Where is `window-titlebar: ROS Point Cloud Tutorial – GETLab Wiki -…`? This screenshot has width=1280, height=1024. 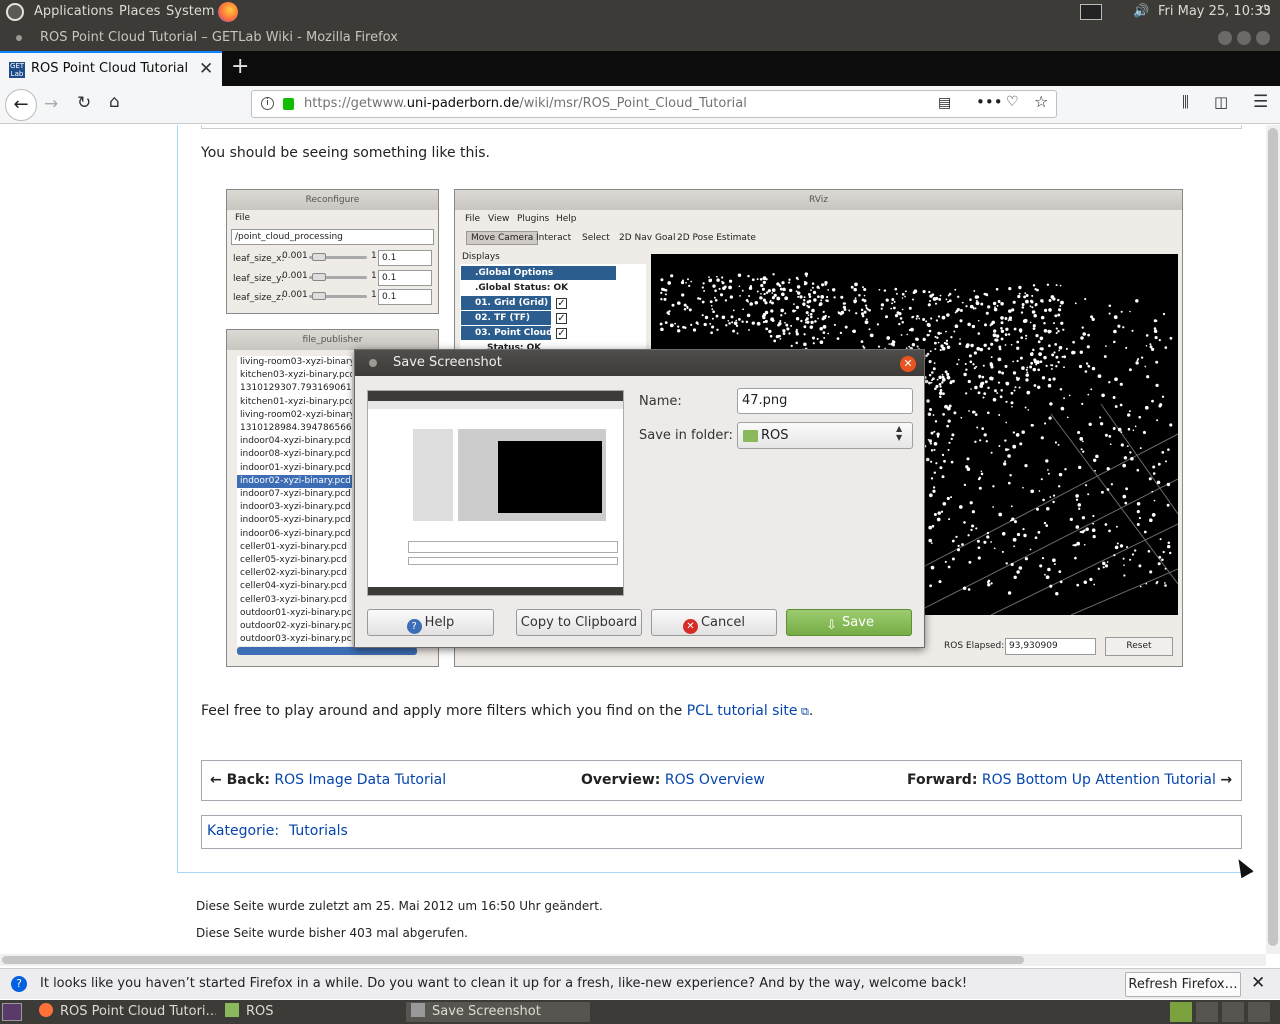 window-titlebar: ROS Point Cloud Tutorial – GETLab Wiki -… is located at coordinates (640, 37).